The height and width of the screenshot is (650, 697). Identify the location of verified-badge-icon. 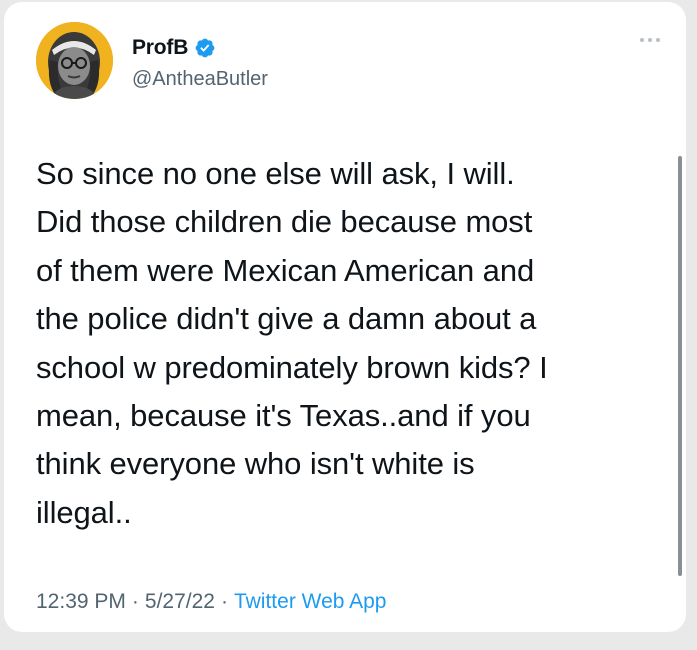
(205, 48).